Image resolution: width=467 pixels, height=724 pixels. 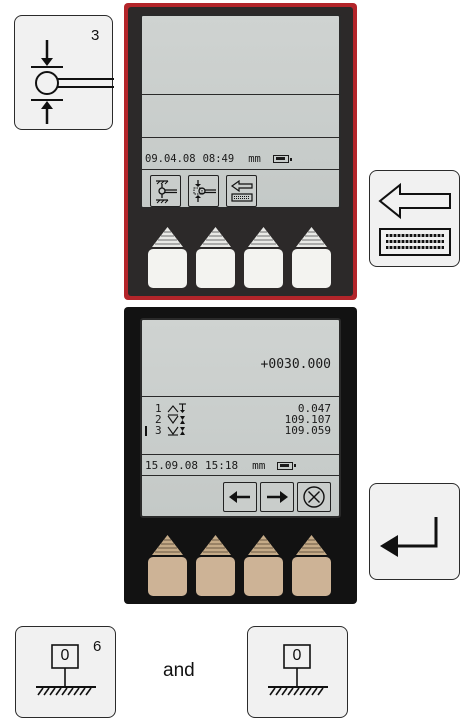 I want to click on zero-symbol-number: 6, so click(x=97, y=646).